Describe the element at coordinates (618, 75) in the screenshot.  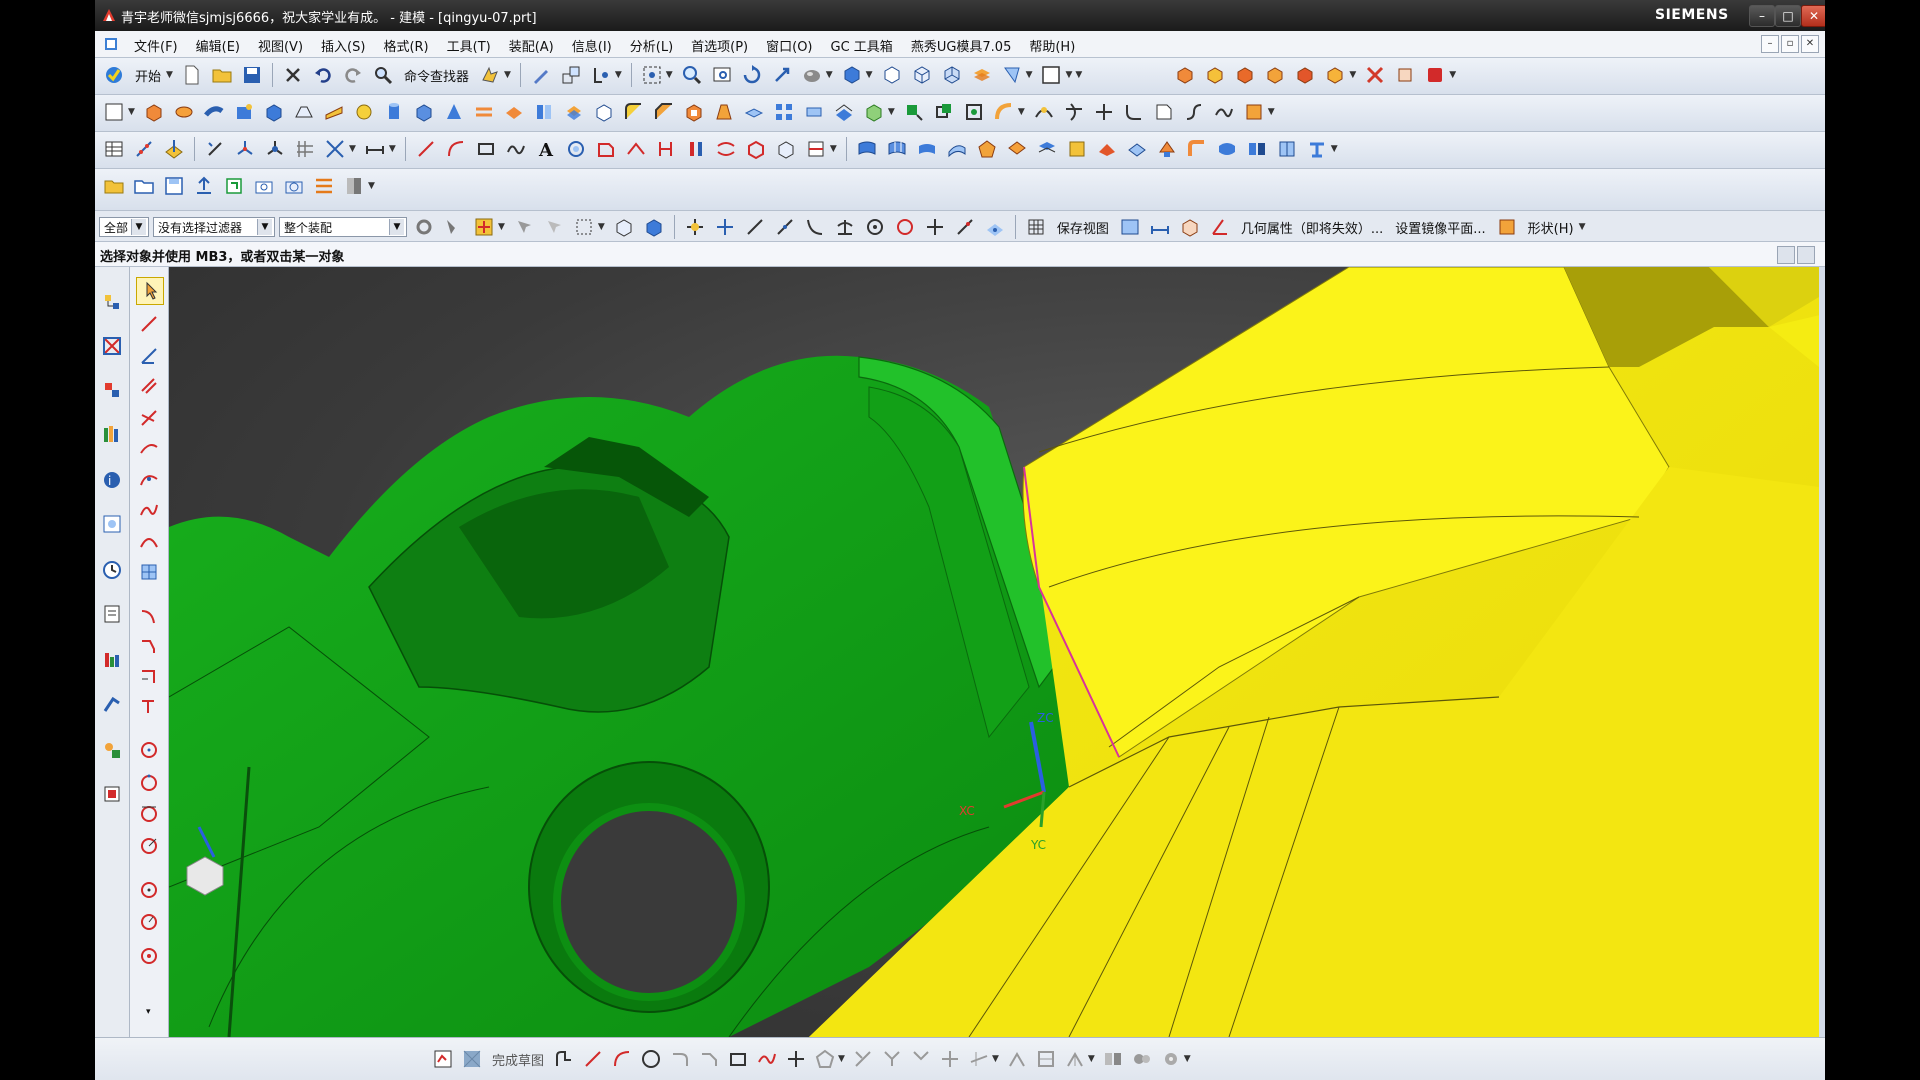
I see `snap-dropdown-icon: ▼` at that location.